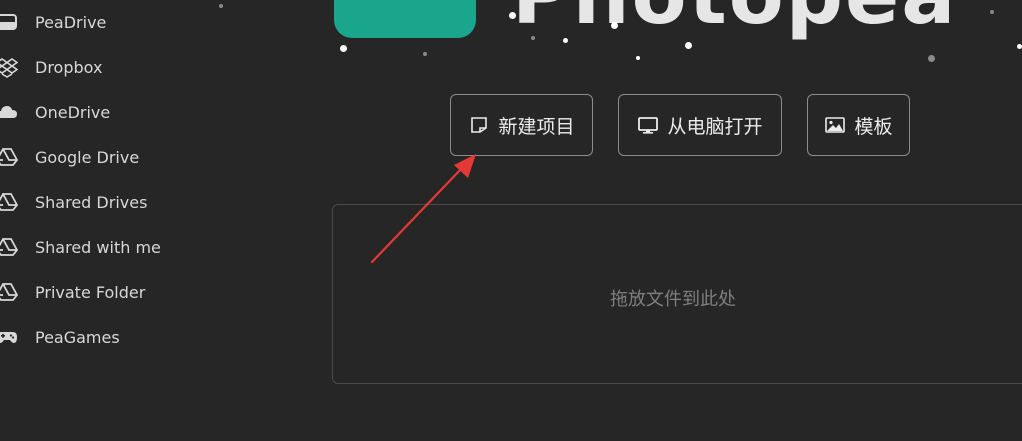 The image size is (1022, 441). Describe the element at coordinates (405, 19) in the screenshot. I see `photopea-logo-tile` at that location.